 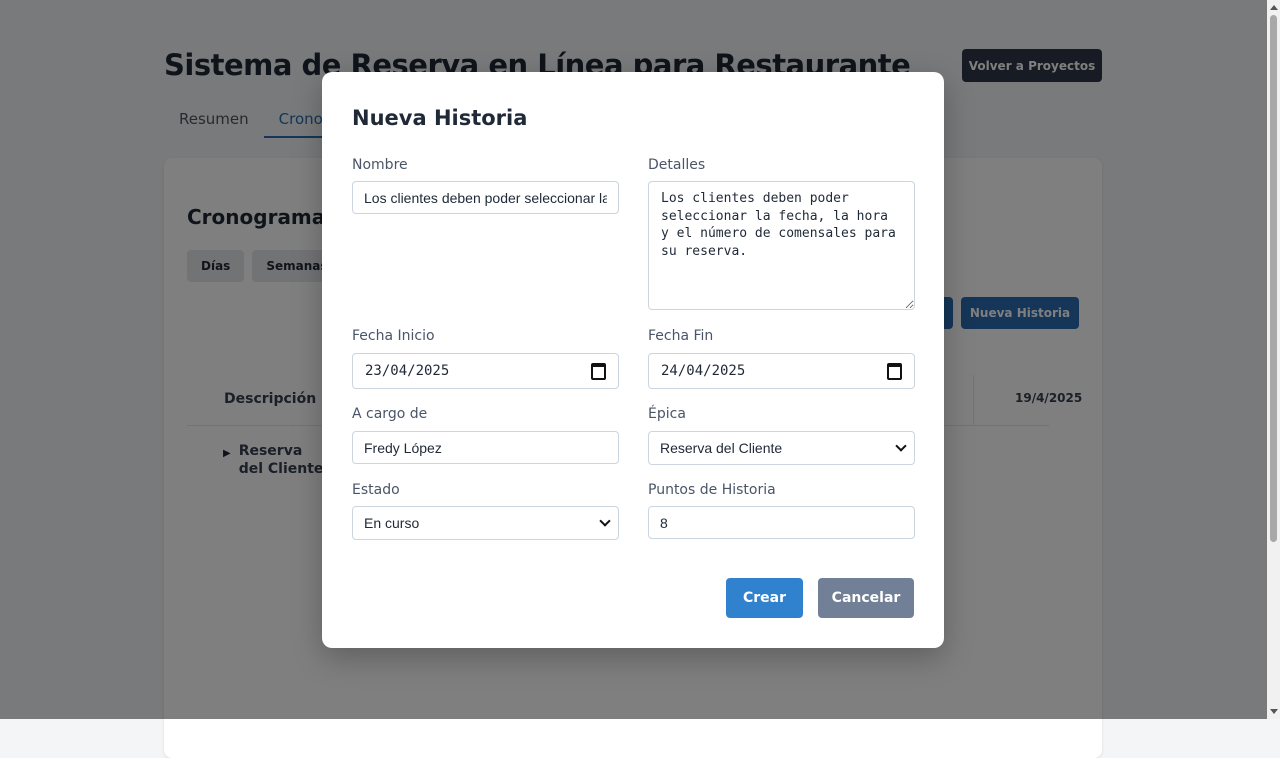 What do you see at coordinates (376, 490) in the screenshot?
I see `estado-label: Estado` at bounding box center [376, 490].